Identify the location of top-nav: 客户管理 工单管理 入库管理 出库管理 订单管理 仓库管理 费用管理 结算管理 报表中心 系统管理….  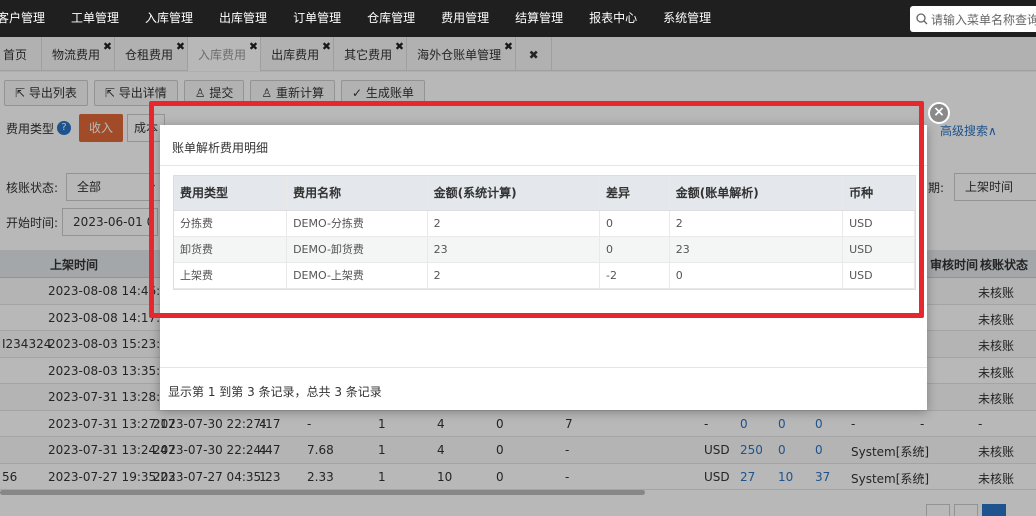
(518, 18).